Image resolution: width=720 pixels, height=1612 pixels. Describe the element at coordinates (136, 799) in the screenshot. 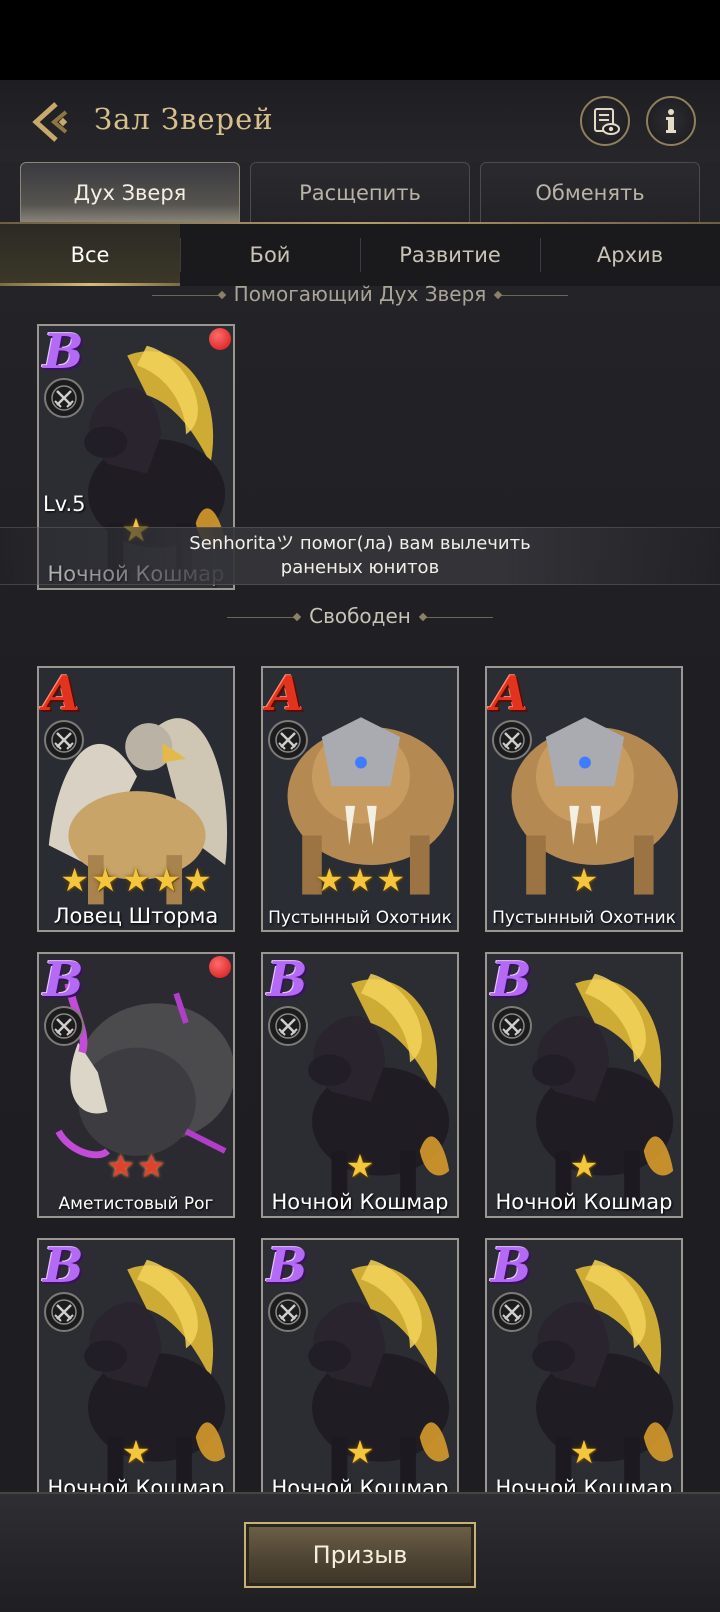

I see `beast-card: A ★ ★ ★ ★ ★ Ловец Шторма` at that location.